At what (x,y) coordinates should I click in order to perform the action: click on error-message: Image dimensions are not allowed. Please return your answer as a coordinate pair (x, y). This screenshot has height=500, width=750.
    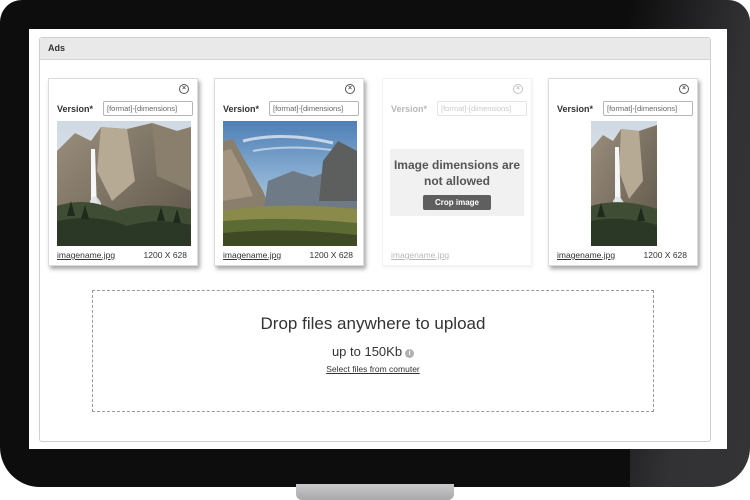
    Looking at the image, I should click on (457, 173).